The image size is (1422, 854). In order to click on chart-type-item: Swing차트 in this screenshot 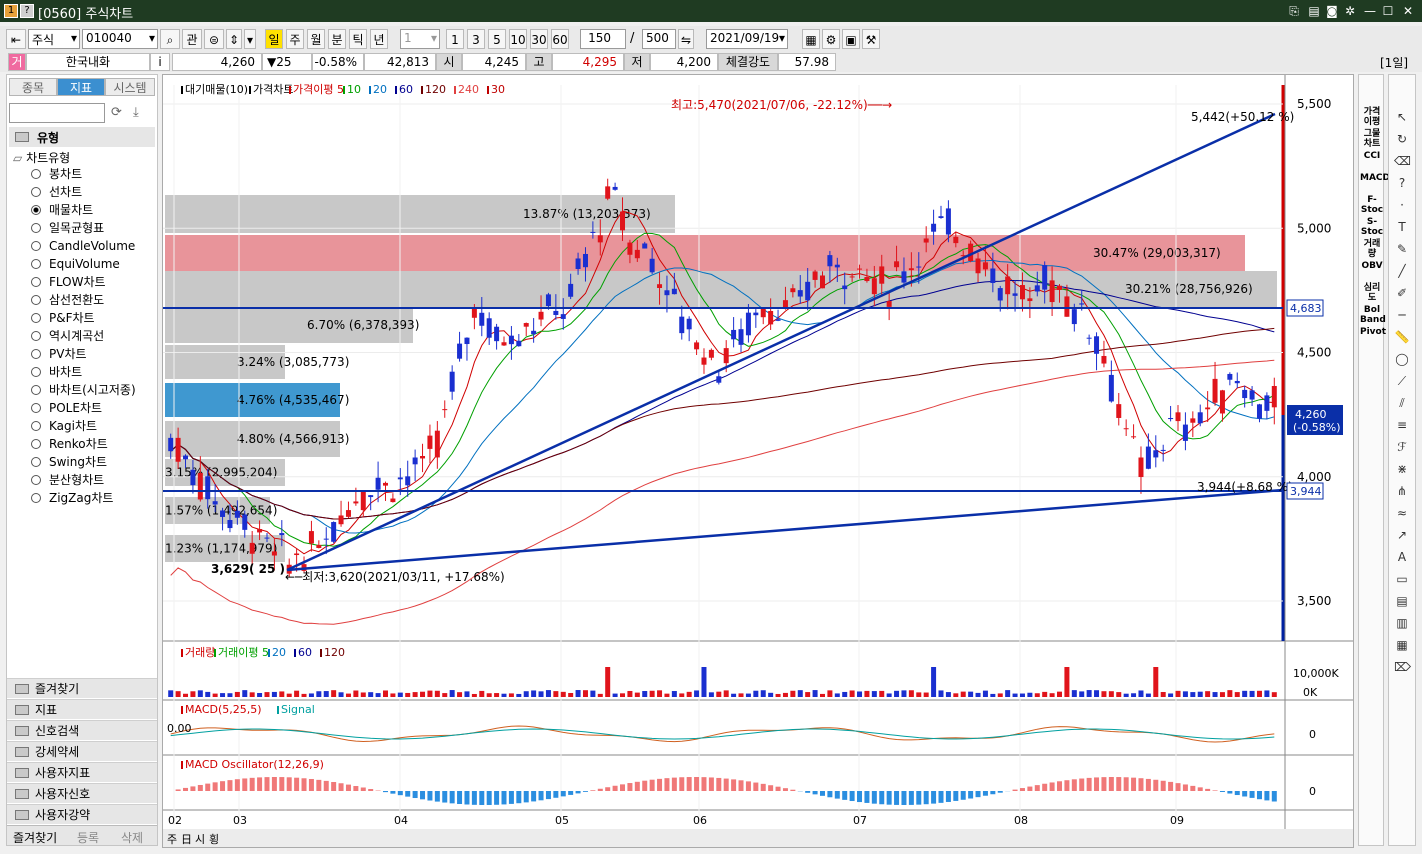, I will do `click(69, 462)`.